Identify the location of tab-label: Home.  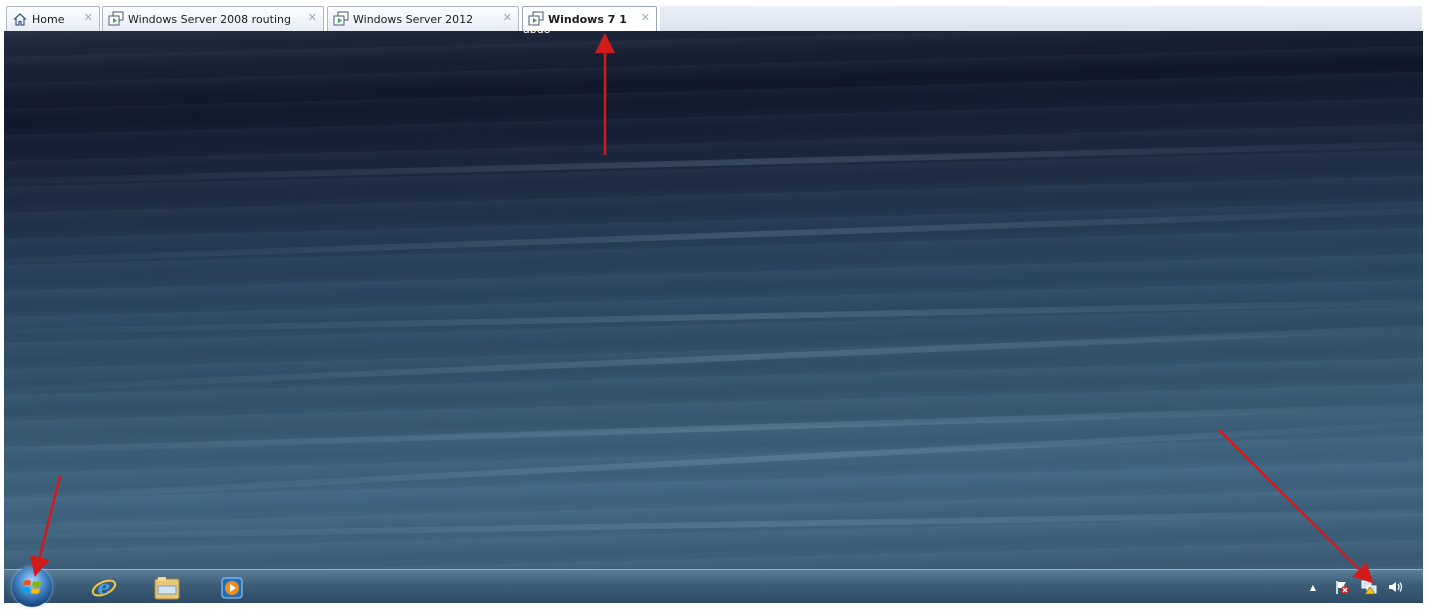
(48, 19).